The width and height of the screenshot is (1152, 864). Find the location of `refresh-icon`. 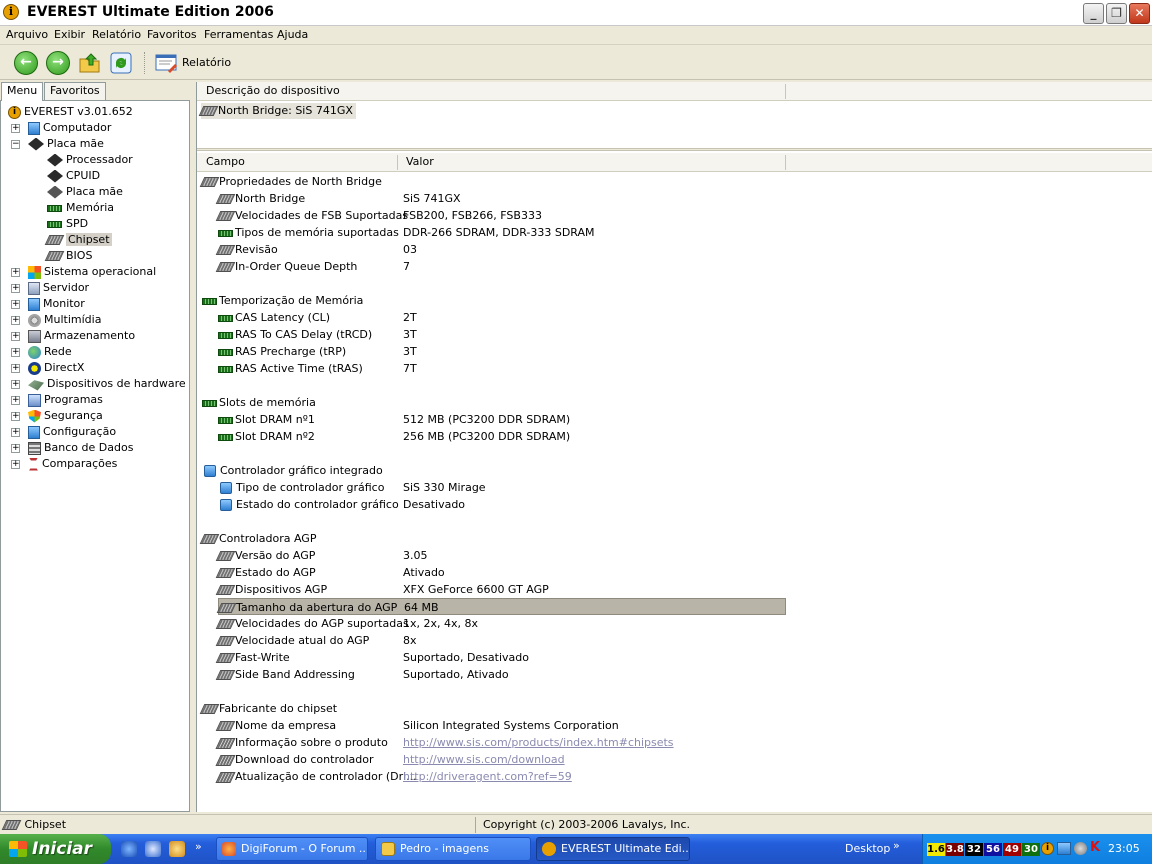

refresh-icon is located at coordinates (121, 63).